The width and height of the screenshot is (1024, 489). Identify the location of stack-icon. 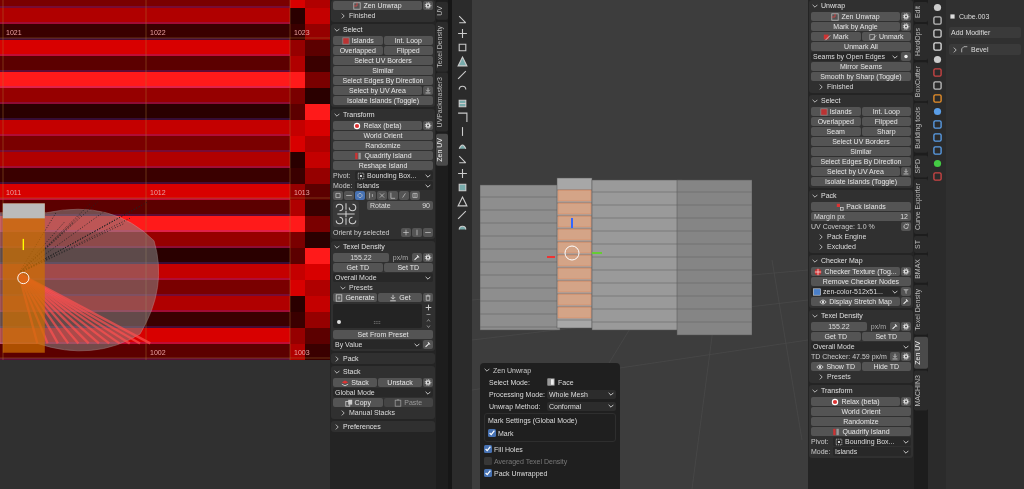
(345, 382).